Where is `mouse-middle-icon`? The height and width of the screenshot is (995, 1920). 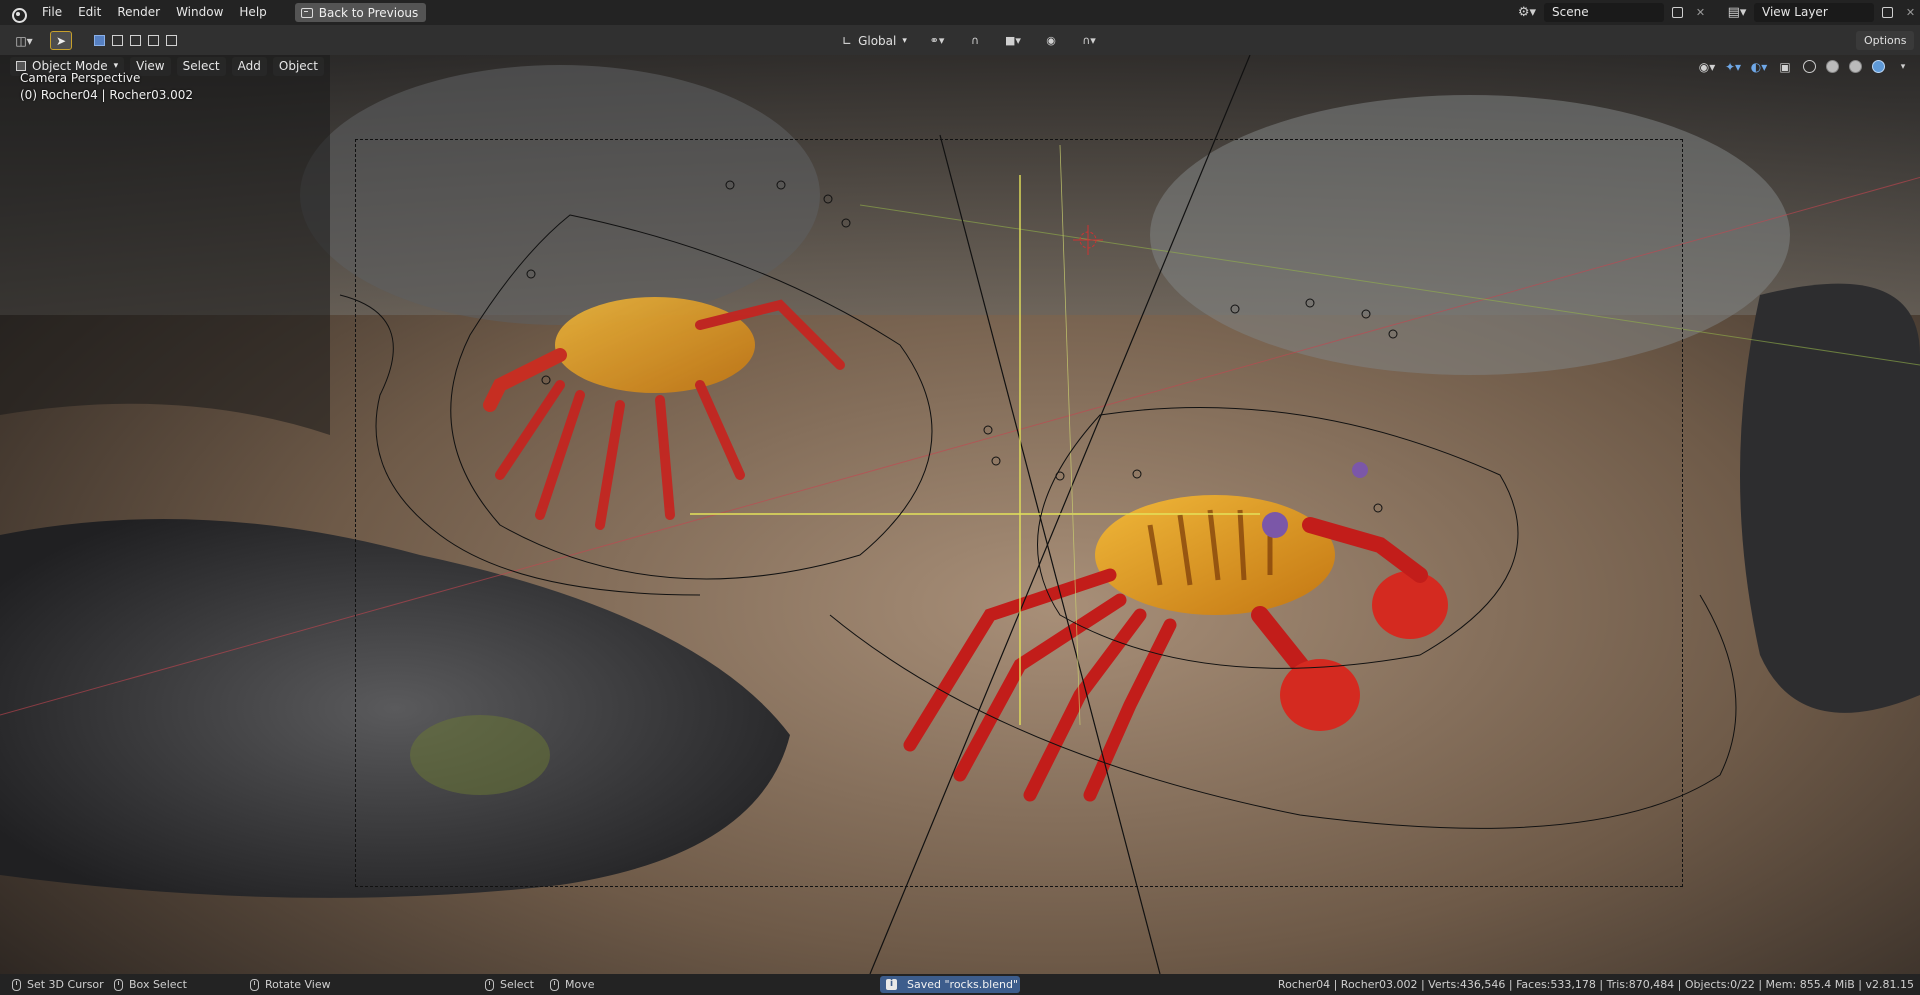
mouse-middle-icon is located at coordinates (254, 984).